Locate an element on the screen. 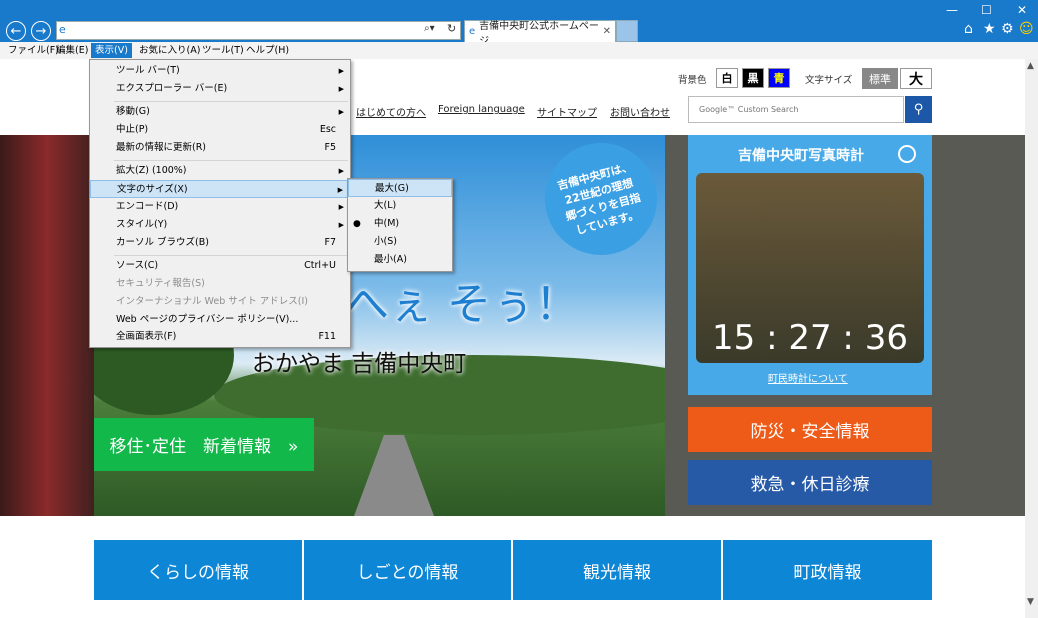 Image resolution: width=1038 pixels, height=618 pixels. text-size-small: 小(S) is located at coordinates (400, 242).